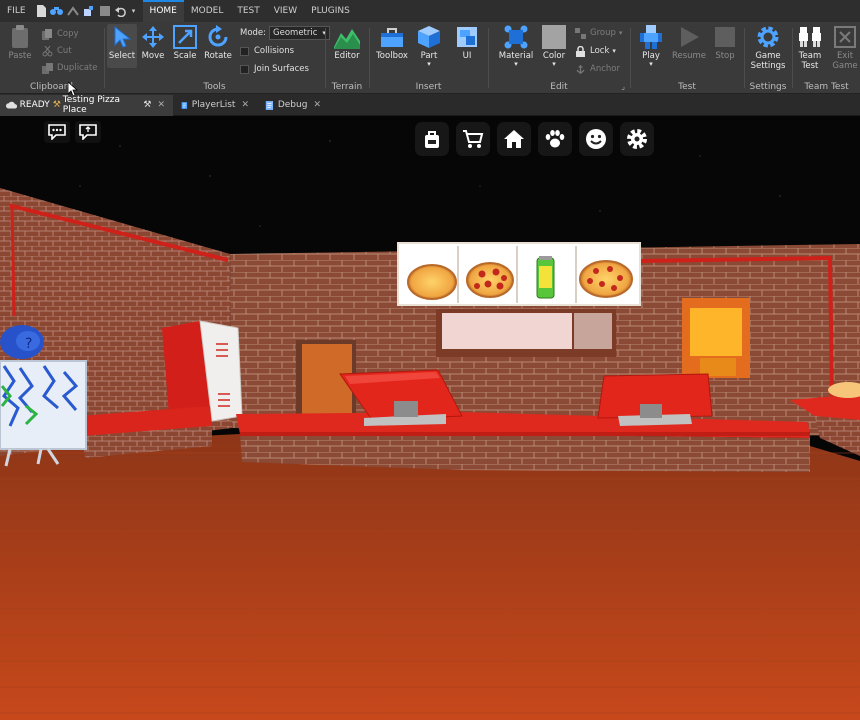 This screenshot has height=720, width=860. Describe the element at coordinates (153, 37) in the screenshot. I see `move-arrows-icon` at that location.